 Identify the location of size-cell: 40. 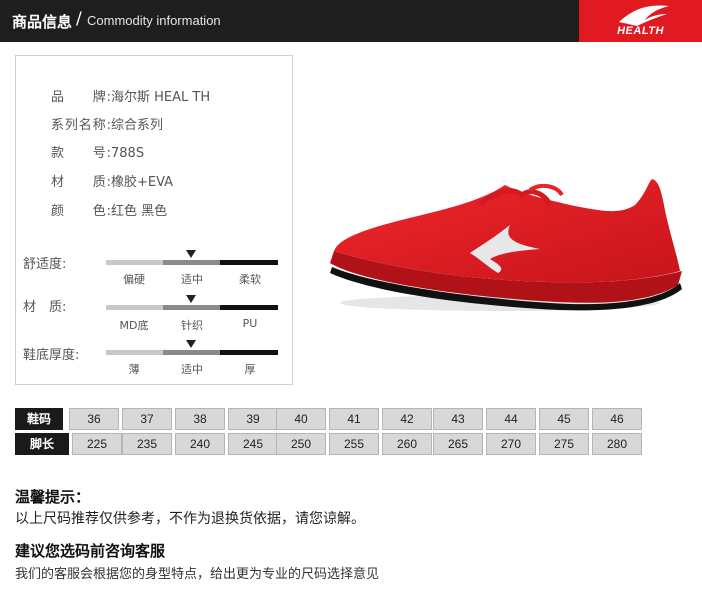
(301, 419).